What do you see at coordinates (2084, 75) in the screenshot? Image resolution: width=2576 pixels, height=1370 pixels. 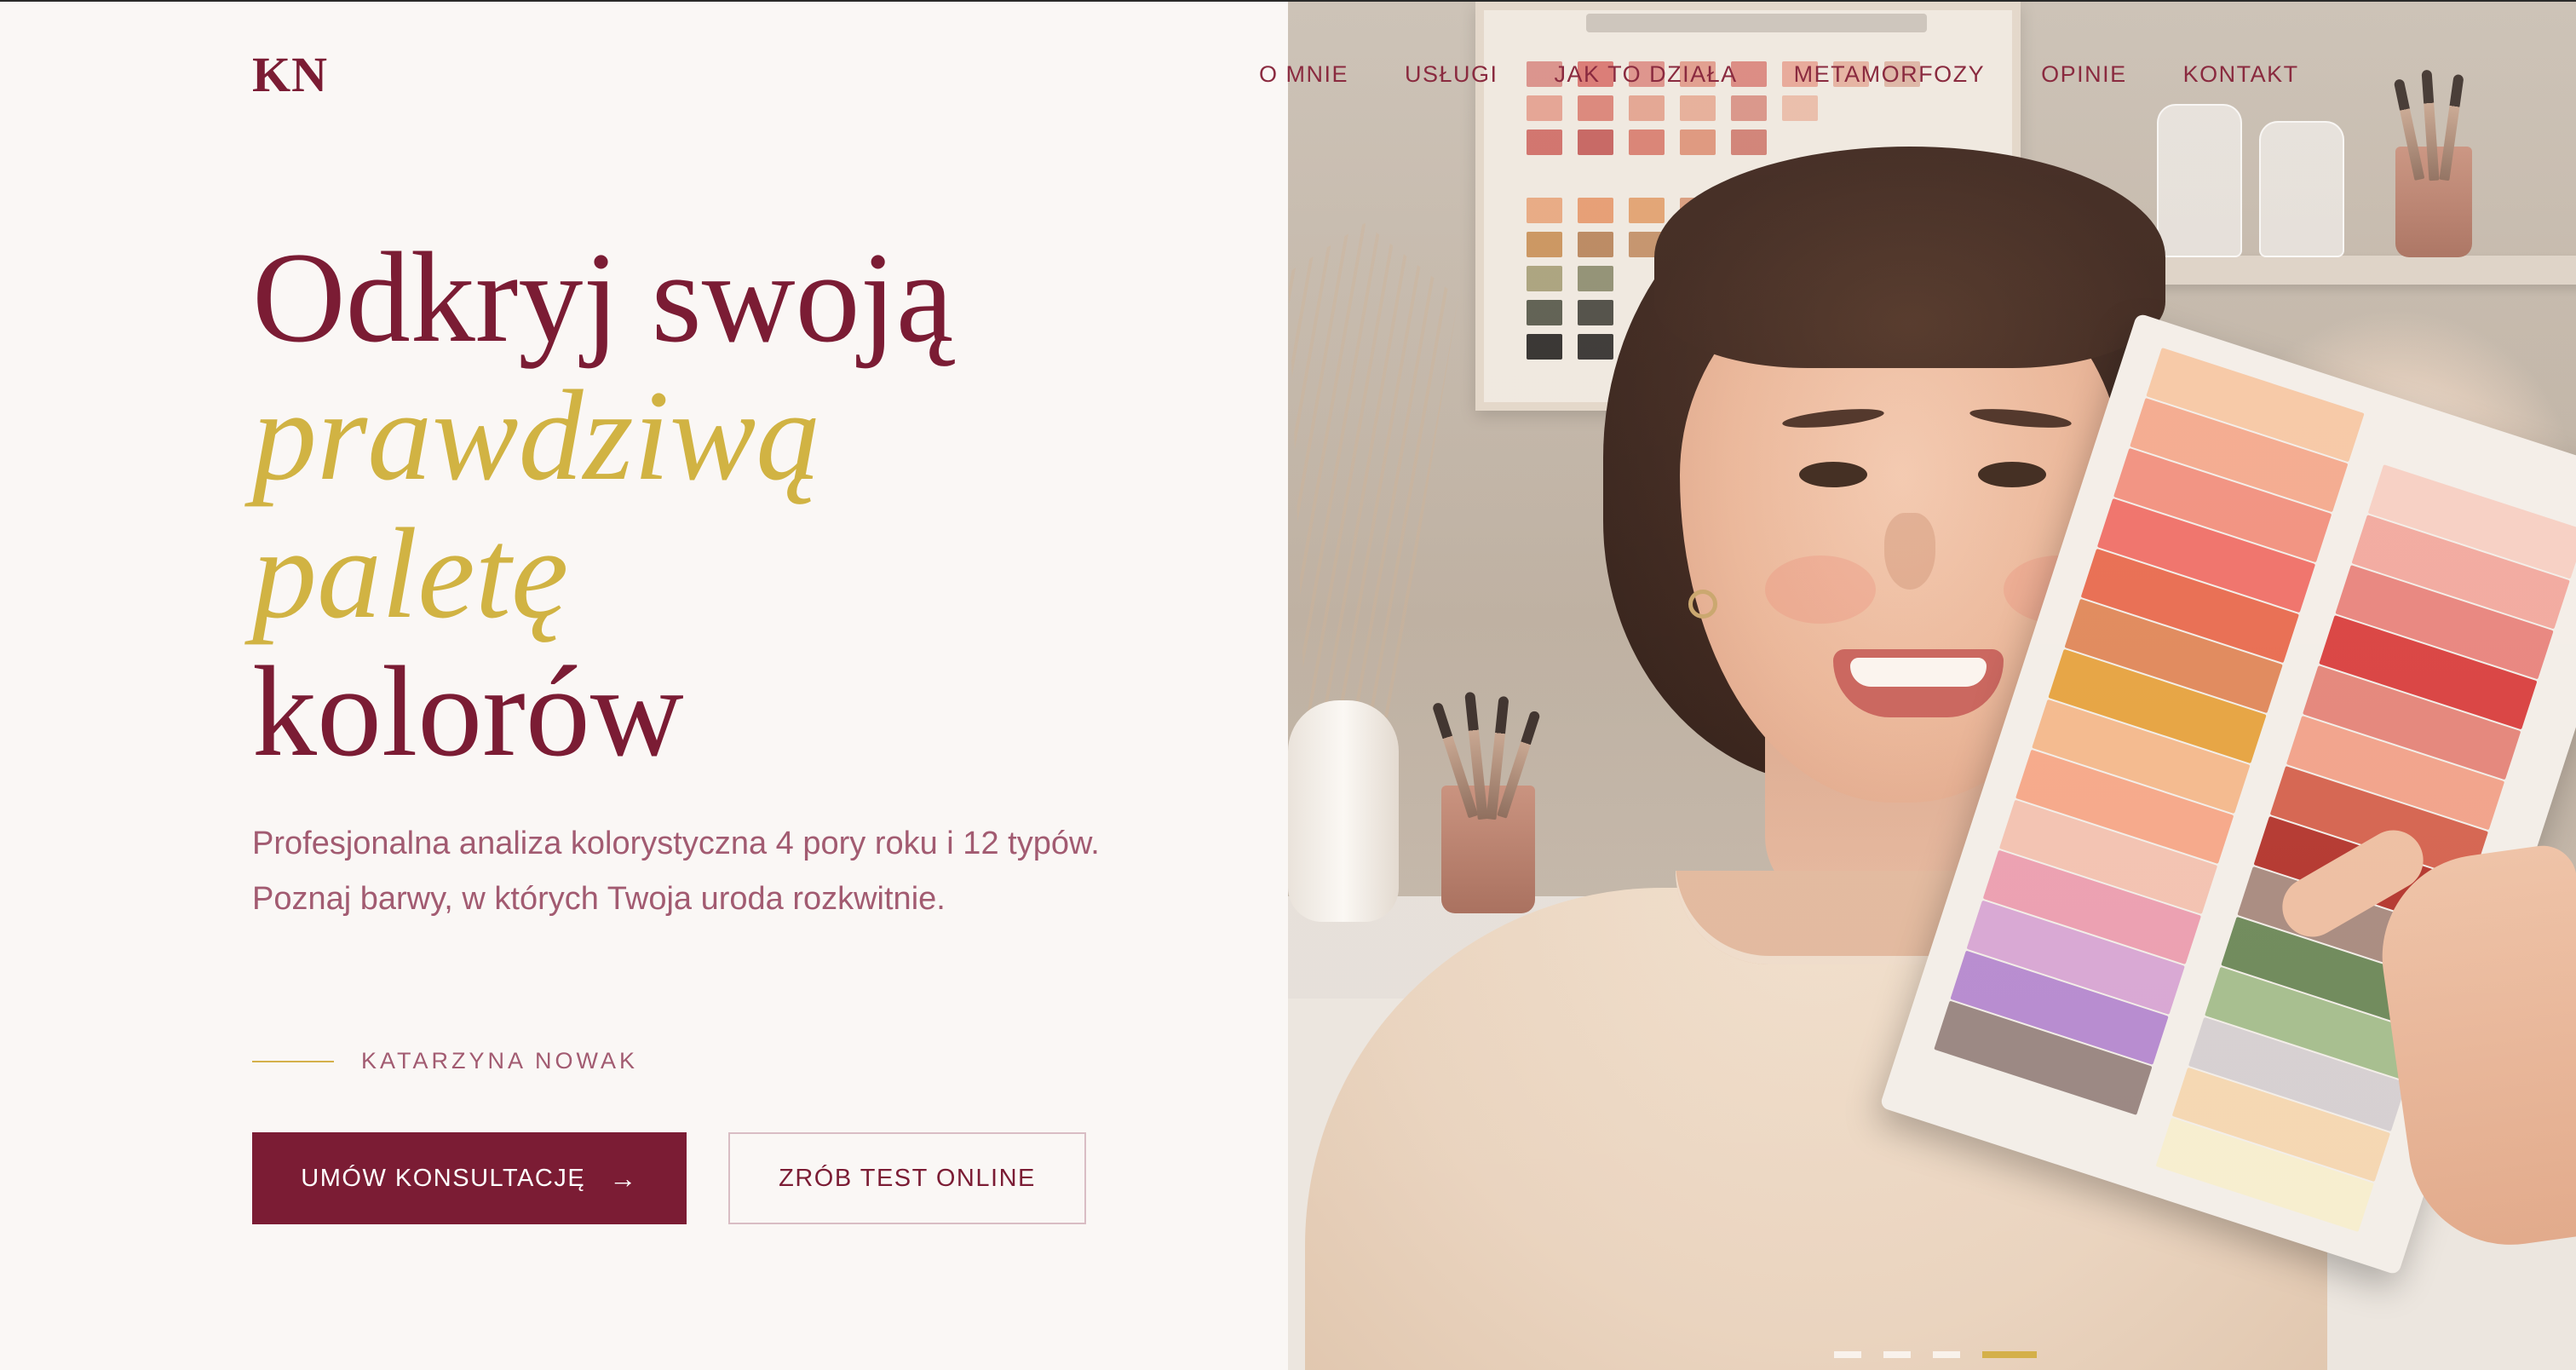 I see `nav-item-opinie: OPINIE` at bounding box center [2084, 75].